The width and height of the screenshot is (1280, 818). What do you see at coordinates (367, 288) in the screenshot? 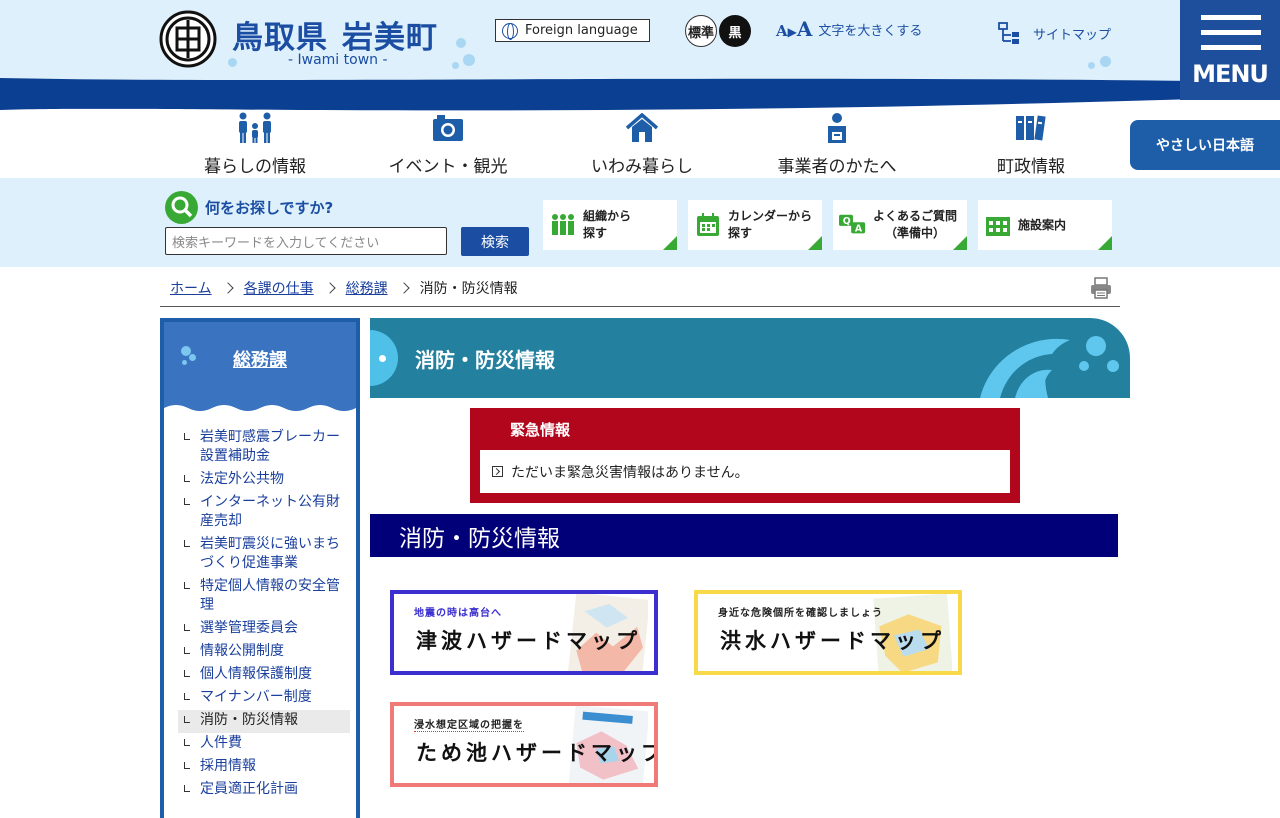
I see `breadcrumb-link: 総務課` at bounding box center [367, 288].